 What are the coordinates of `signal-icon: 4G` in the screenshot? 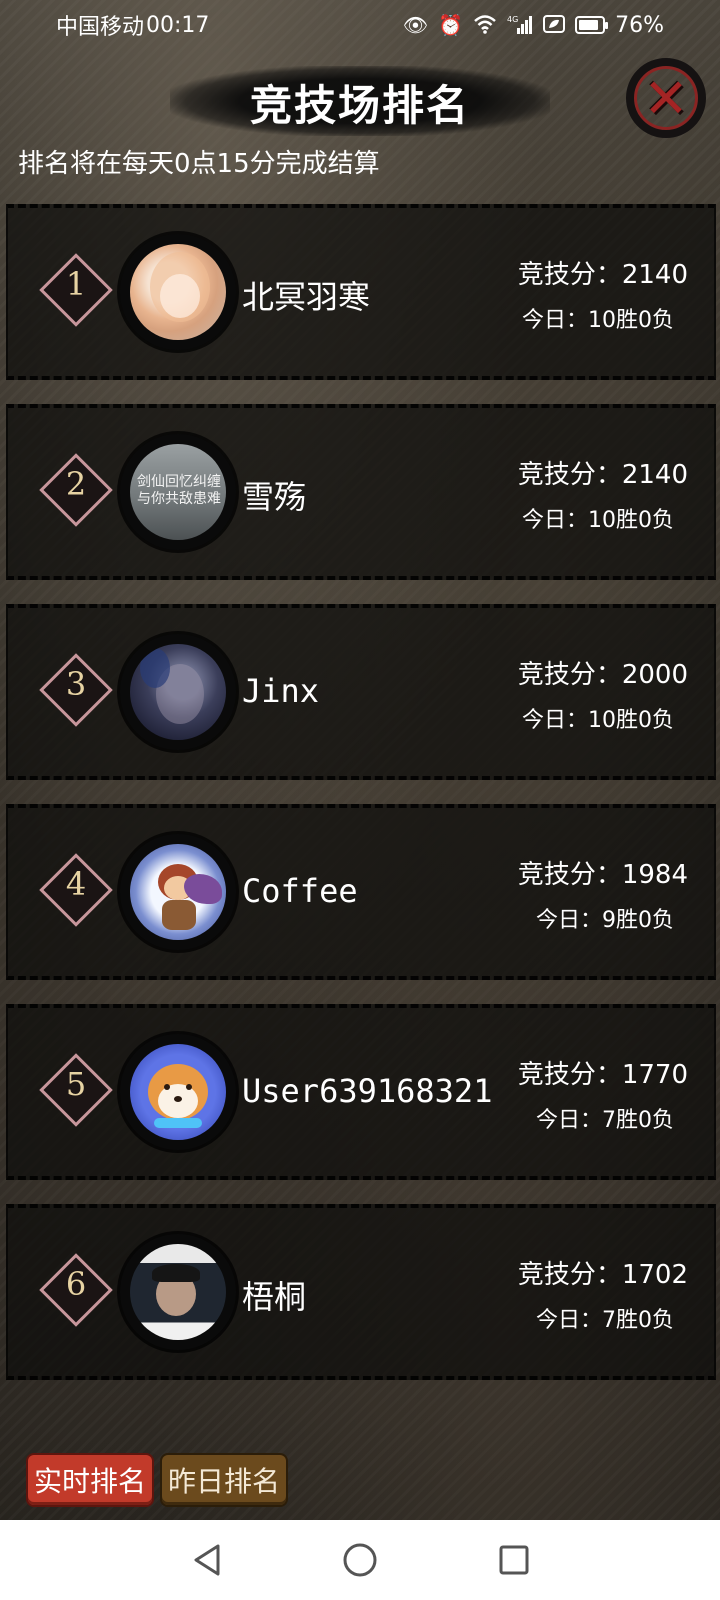 It's located at (520, 25).